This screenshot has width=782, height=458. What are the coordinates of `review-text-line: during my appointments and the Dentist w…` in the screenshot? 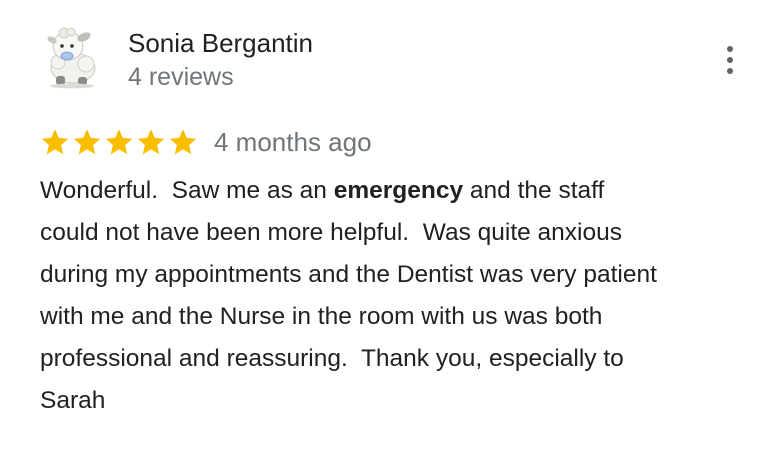 It's located at (348, 274).